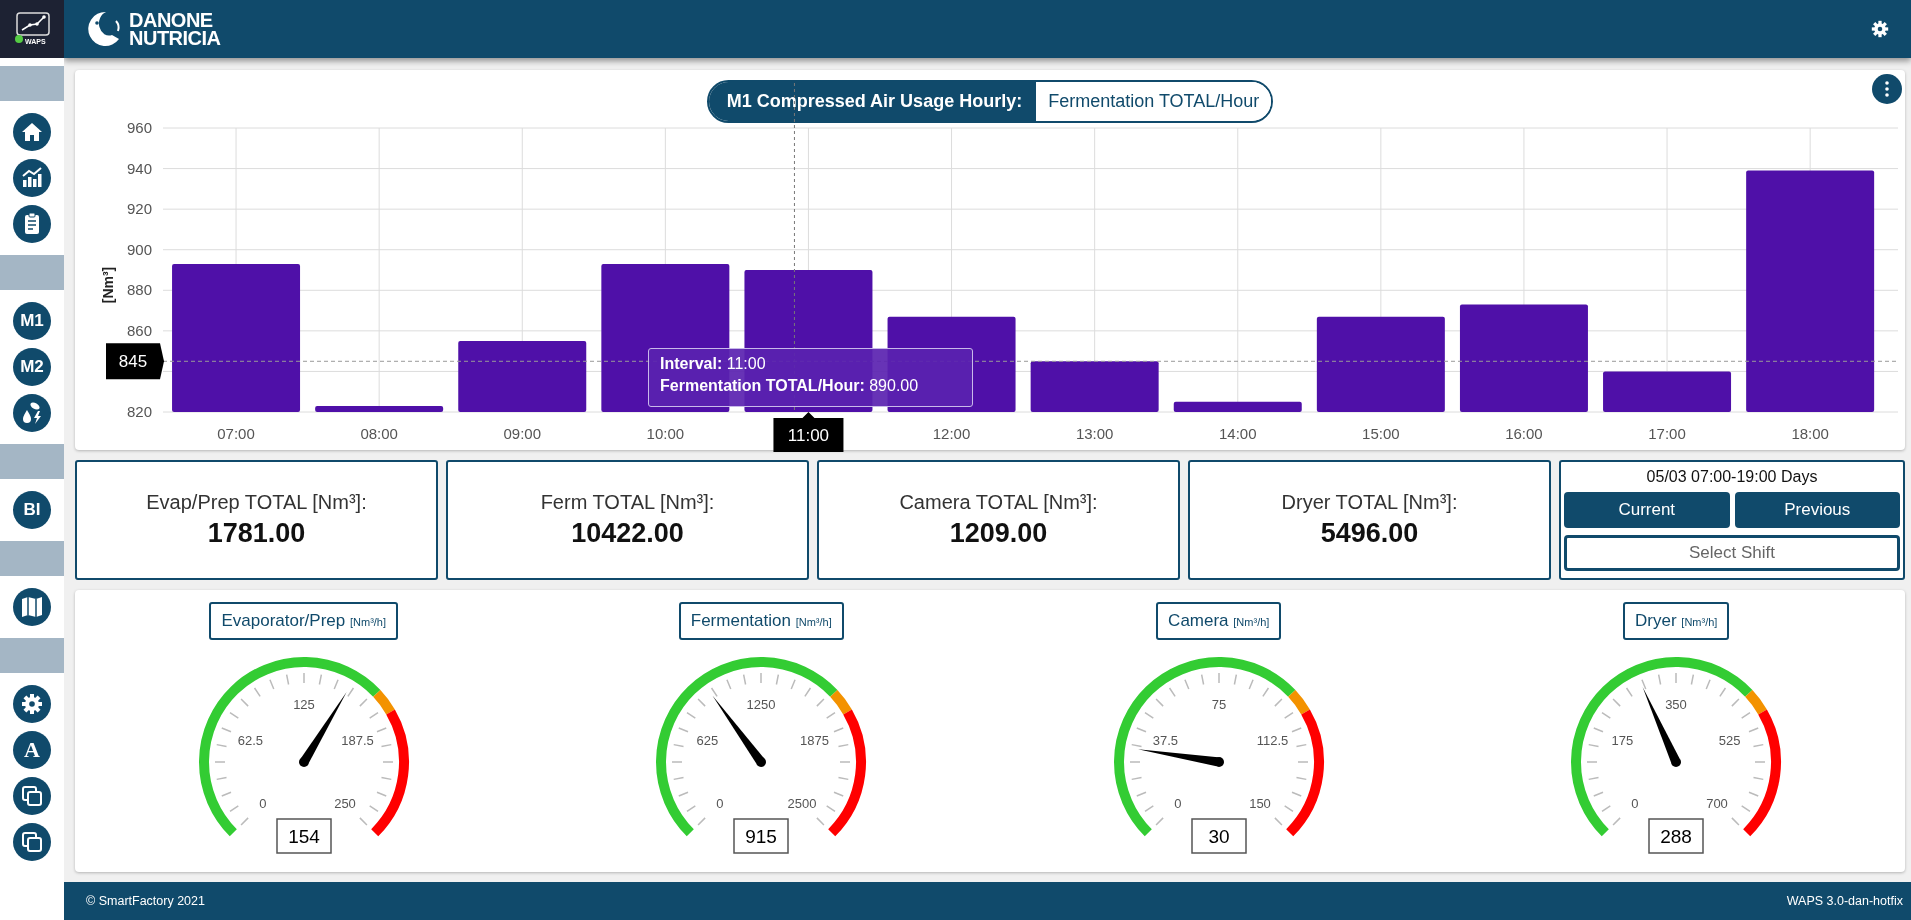  What do you see at coordinates (707, 740) in the screenshot?
I see `scale-label: 625` at bounding box center [707, 740].